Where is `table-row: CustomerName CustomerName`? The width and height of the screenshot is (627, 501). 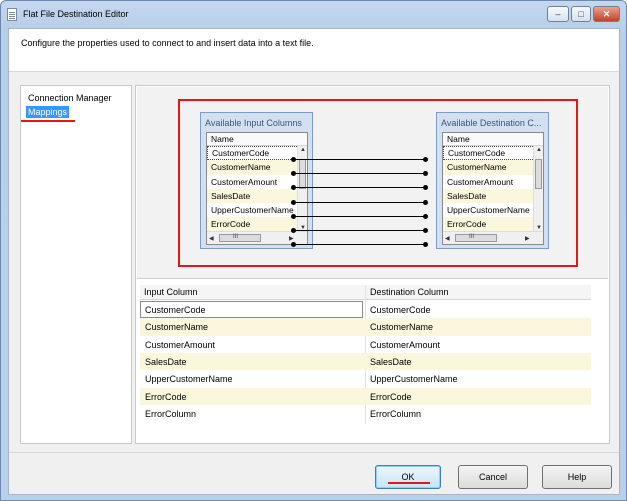
table-row: CustomerName CustomerName is located at coordinates (365, 327).